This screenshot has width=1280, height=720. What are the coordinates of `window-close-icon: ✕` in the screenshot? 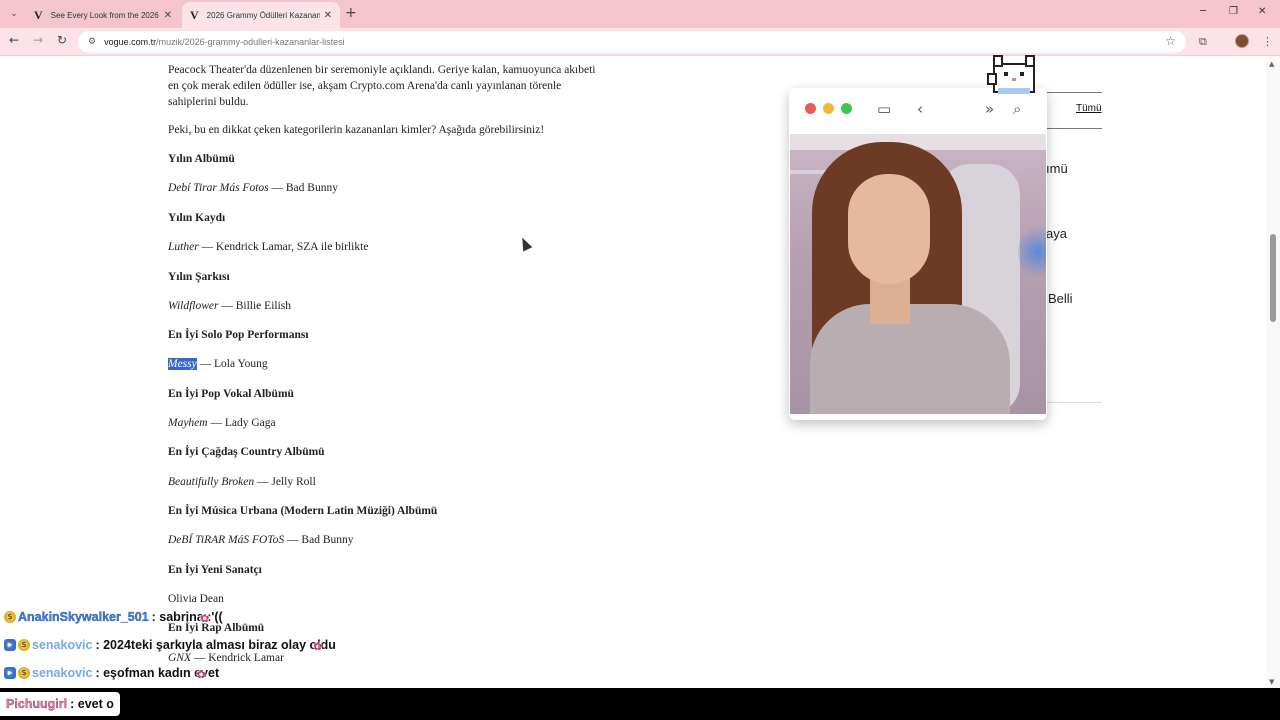 It's located at (1262, 11).